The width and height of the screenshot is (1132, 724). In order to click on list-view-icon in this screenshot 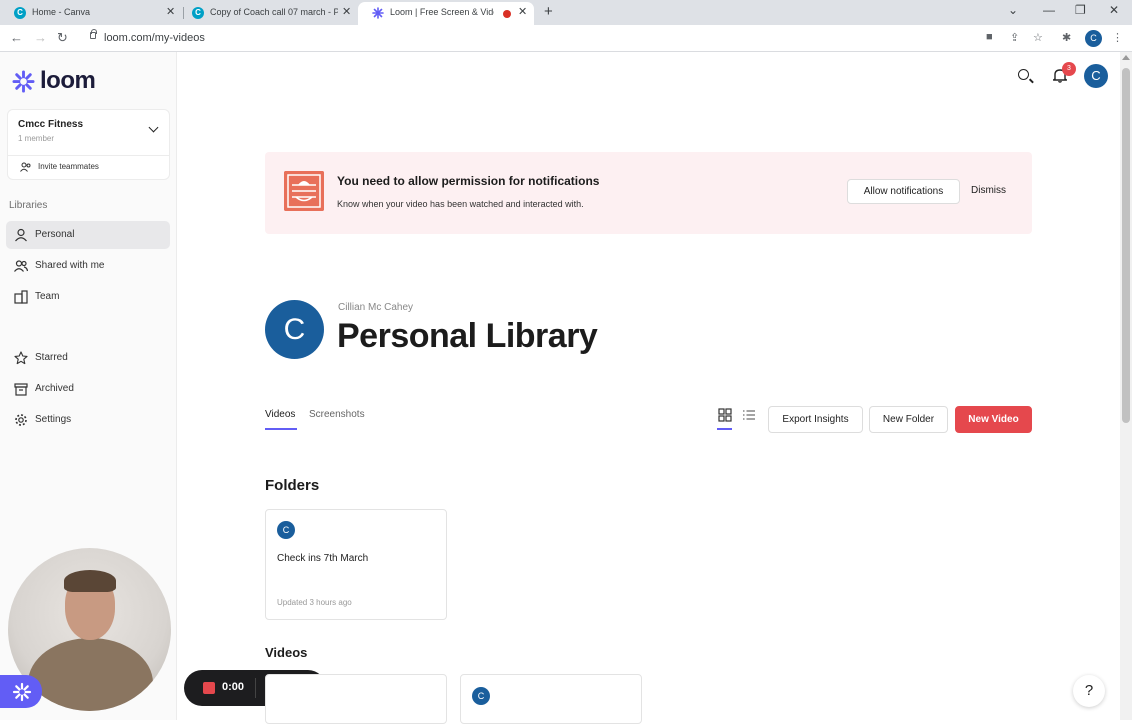, I will do `click(749, 415)`.